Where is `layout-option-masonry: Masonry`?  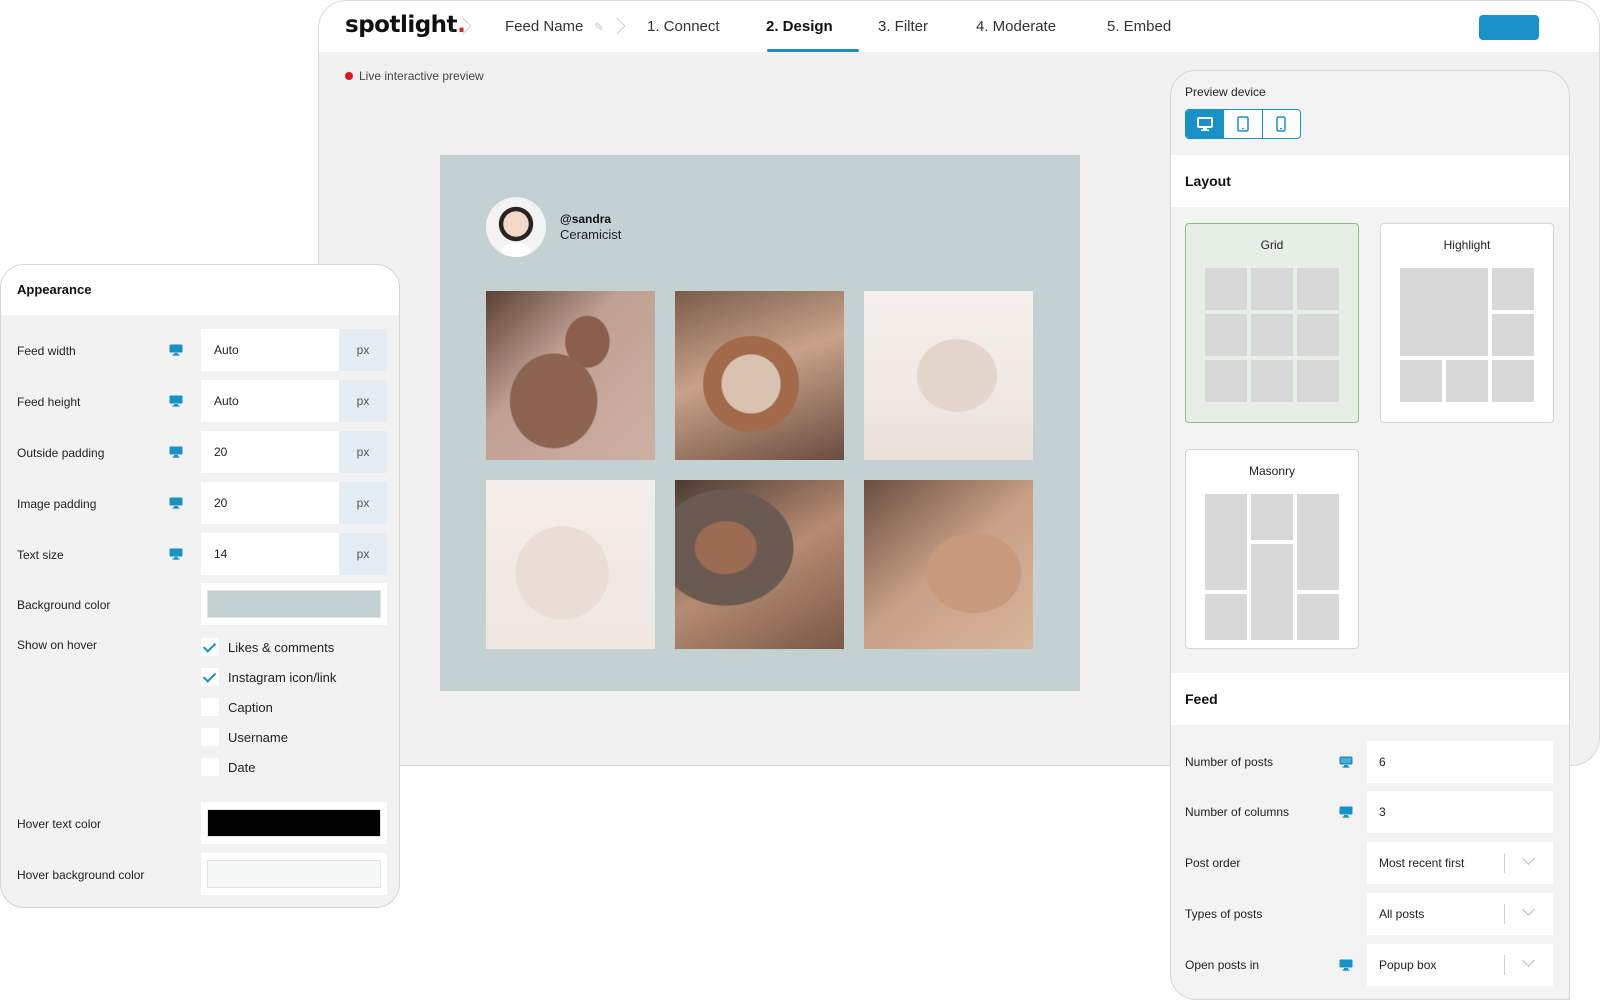
layout-option-masonry: Masonry is located at coordinates (1272, 549).